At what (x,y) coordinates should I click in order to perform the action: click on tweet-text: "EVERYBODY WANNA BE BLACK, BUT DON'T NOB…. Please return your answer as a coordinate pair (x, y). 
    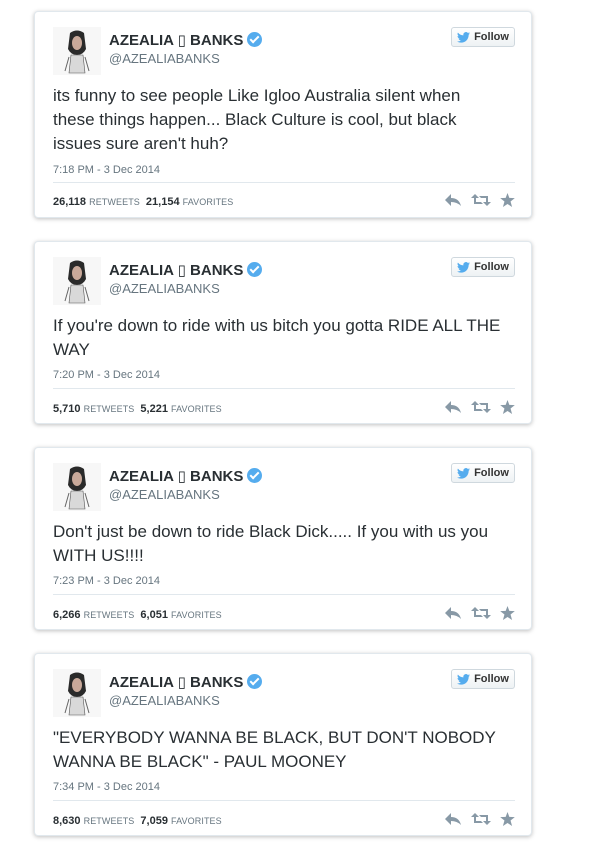
    Looking at the image, I should click on (274, 749).